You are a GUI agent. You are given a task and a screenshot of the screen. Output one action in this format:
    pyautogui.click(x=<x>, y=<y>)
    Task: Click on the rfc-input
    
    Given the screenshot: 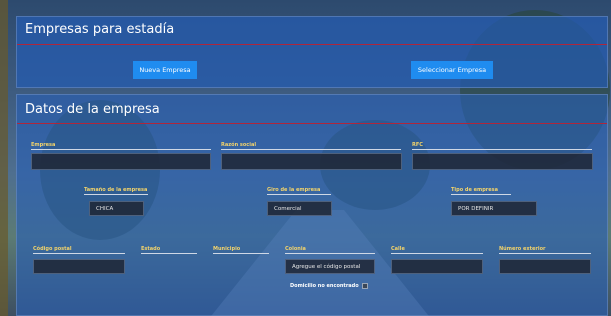 What is the action you would take?
    pyautogui.click(x=502, y=161)
    